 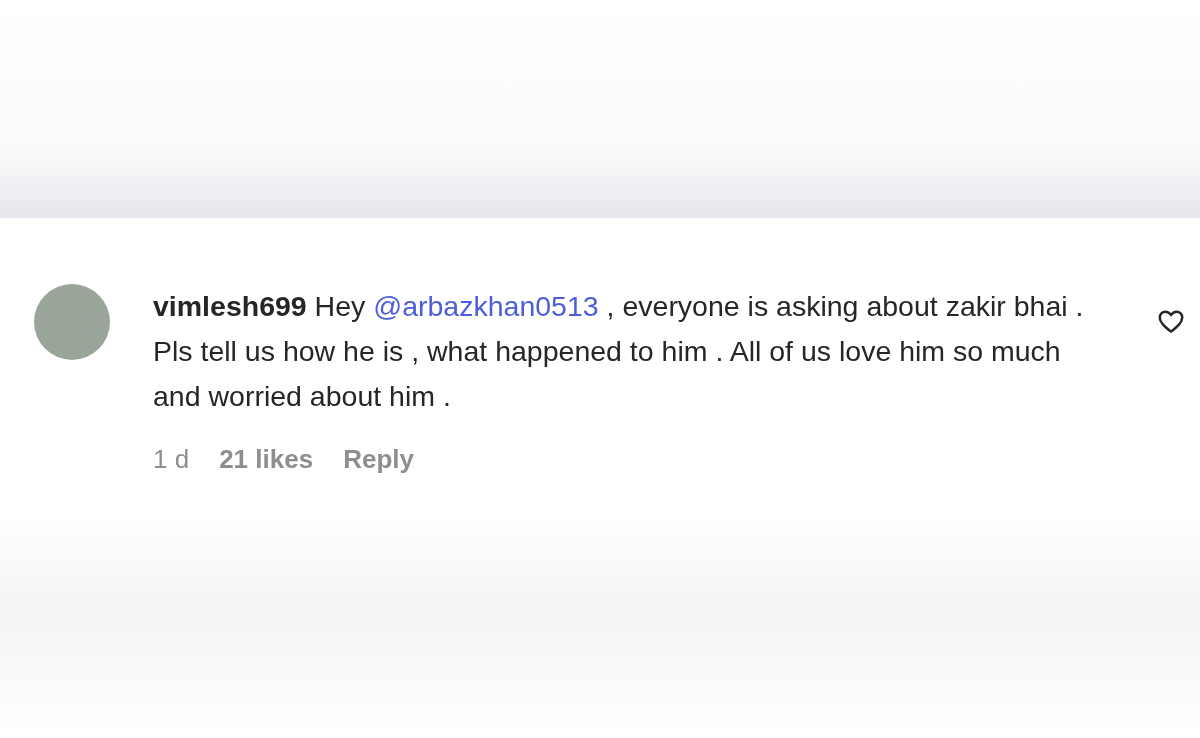 I want to click on likes-count: 21 likes, so click(x=266, y=459).